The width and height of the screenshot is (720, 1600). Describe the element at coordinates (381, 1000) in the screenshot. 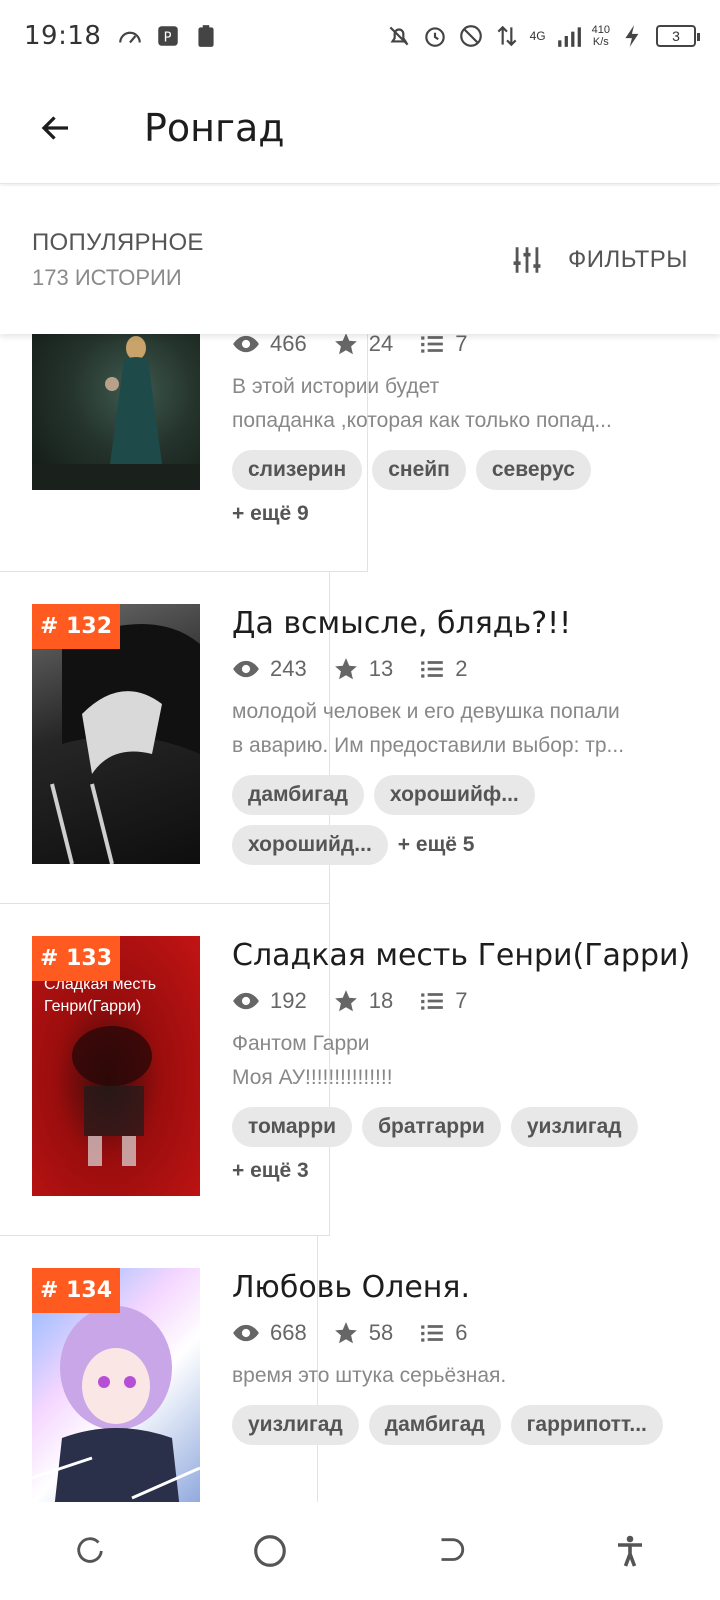

I see `stars-count: 18` at that location.